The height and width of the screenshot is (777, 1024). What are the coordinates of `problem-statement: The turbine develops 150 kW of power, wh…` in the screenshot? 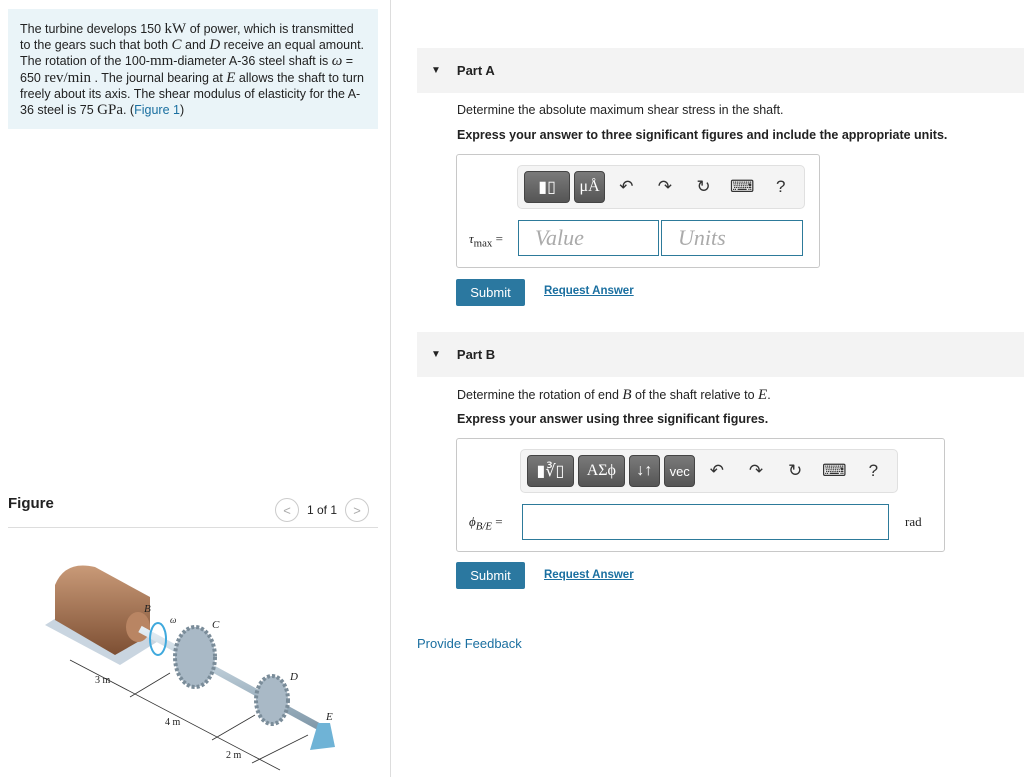 It's located at (193, 69).